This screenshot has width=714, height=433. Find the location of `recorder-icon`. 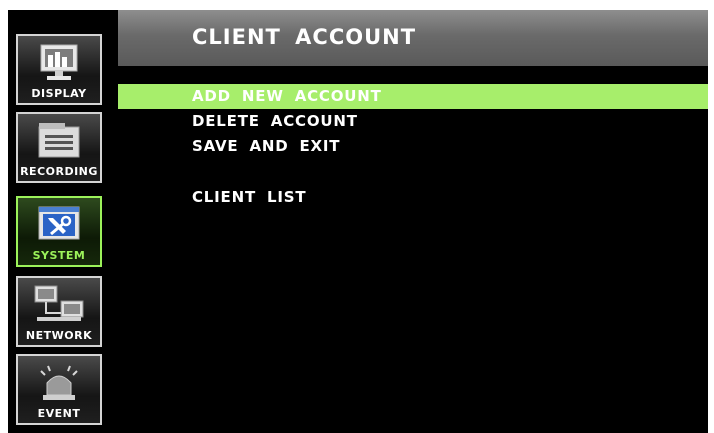

recorder-icon is located at coordinates (59, 140).